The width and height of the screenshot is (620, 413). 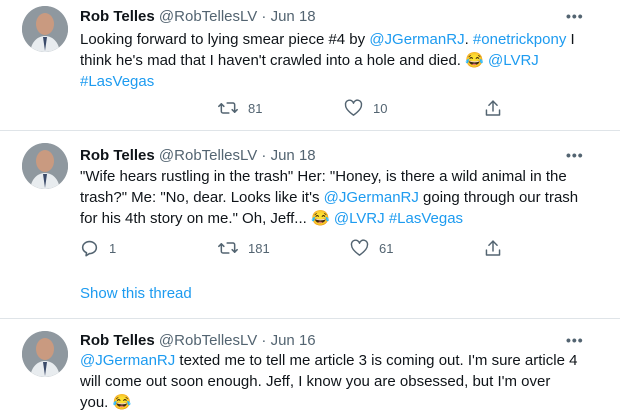 What do you see at coordinates (310, 249) in the screenshot?
I see `tweet-actions: 1 181 61` at bounding box center [310, 249].